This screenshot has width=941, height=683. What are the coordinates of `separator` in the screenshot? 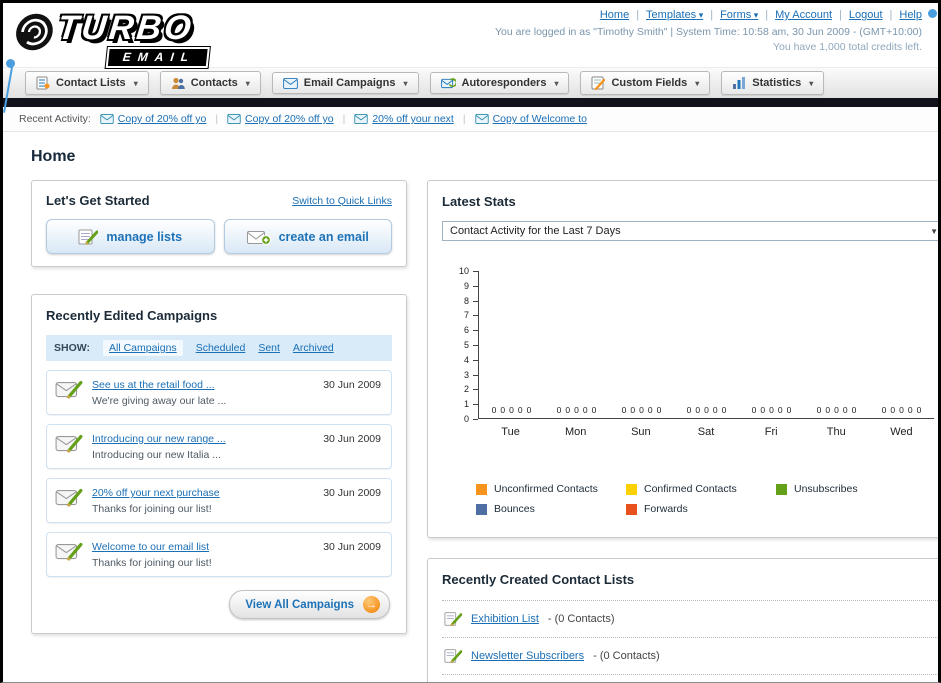 It's located at (766, 15).